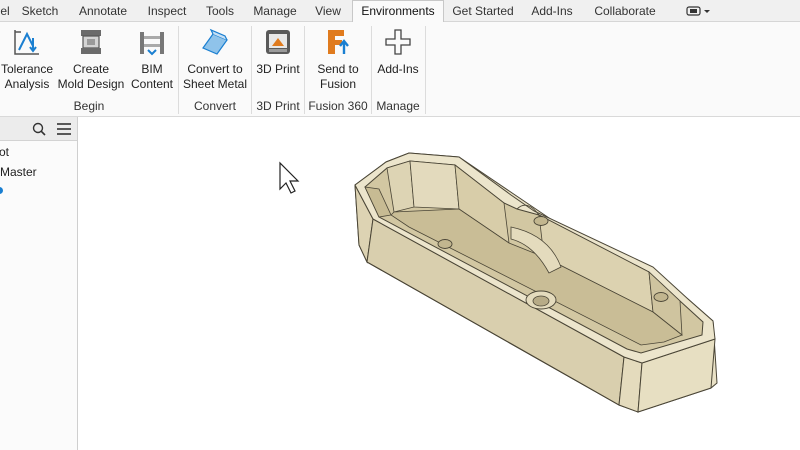 This screenshot has width=800, height=450. What do you see at coordinates (26, 42) in the screenshot?
I see `tolerance-analysis-icon` at bounding box center [26, 42].